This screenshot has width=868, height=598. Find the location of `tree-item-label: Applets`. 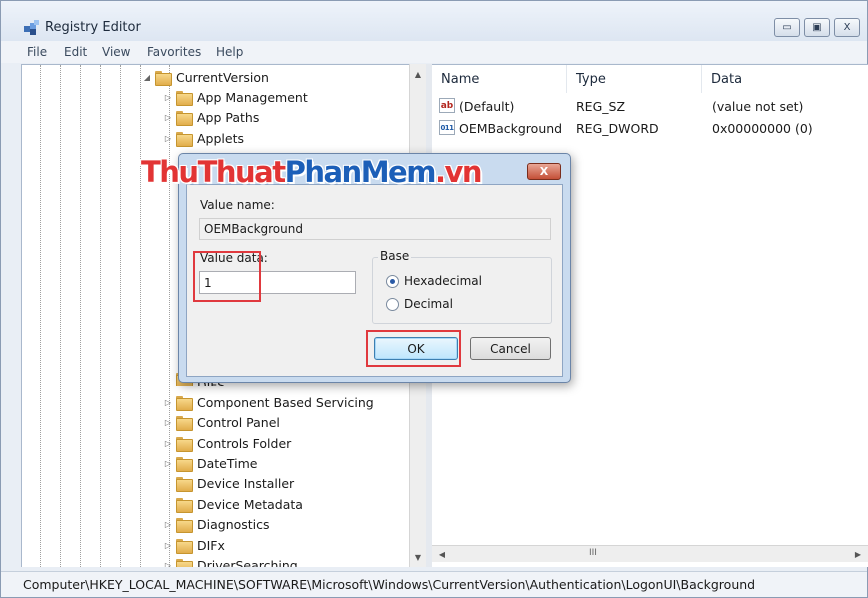

tree-item-label: Applets is located at coordinates (220, 138).